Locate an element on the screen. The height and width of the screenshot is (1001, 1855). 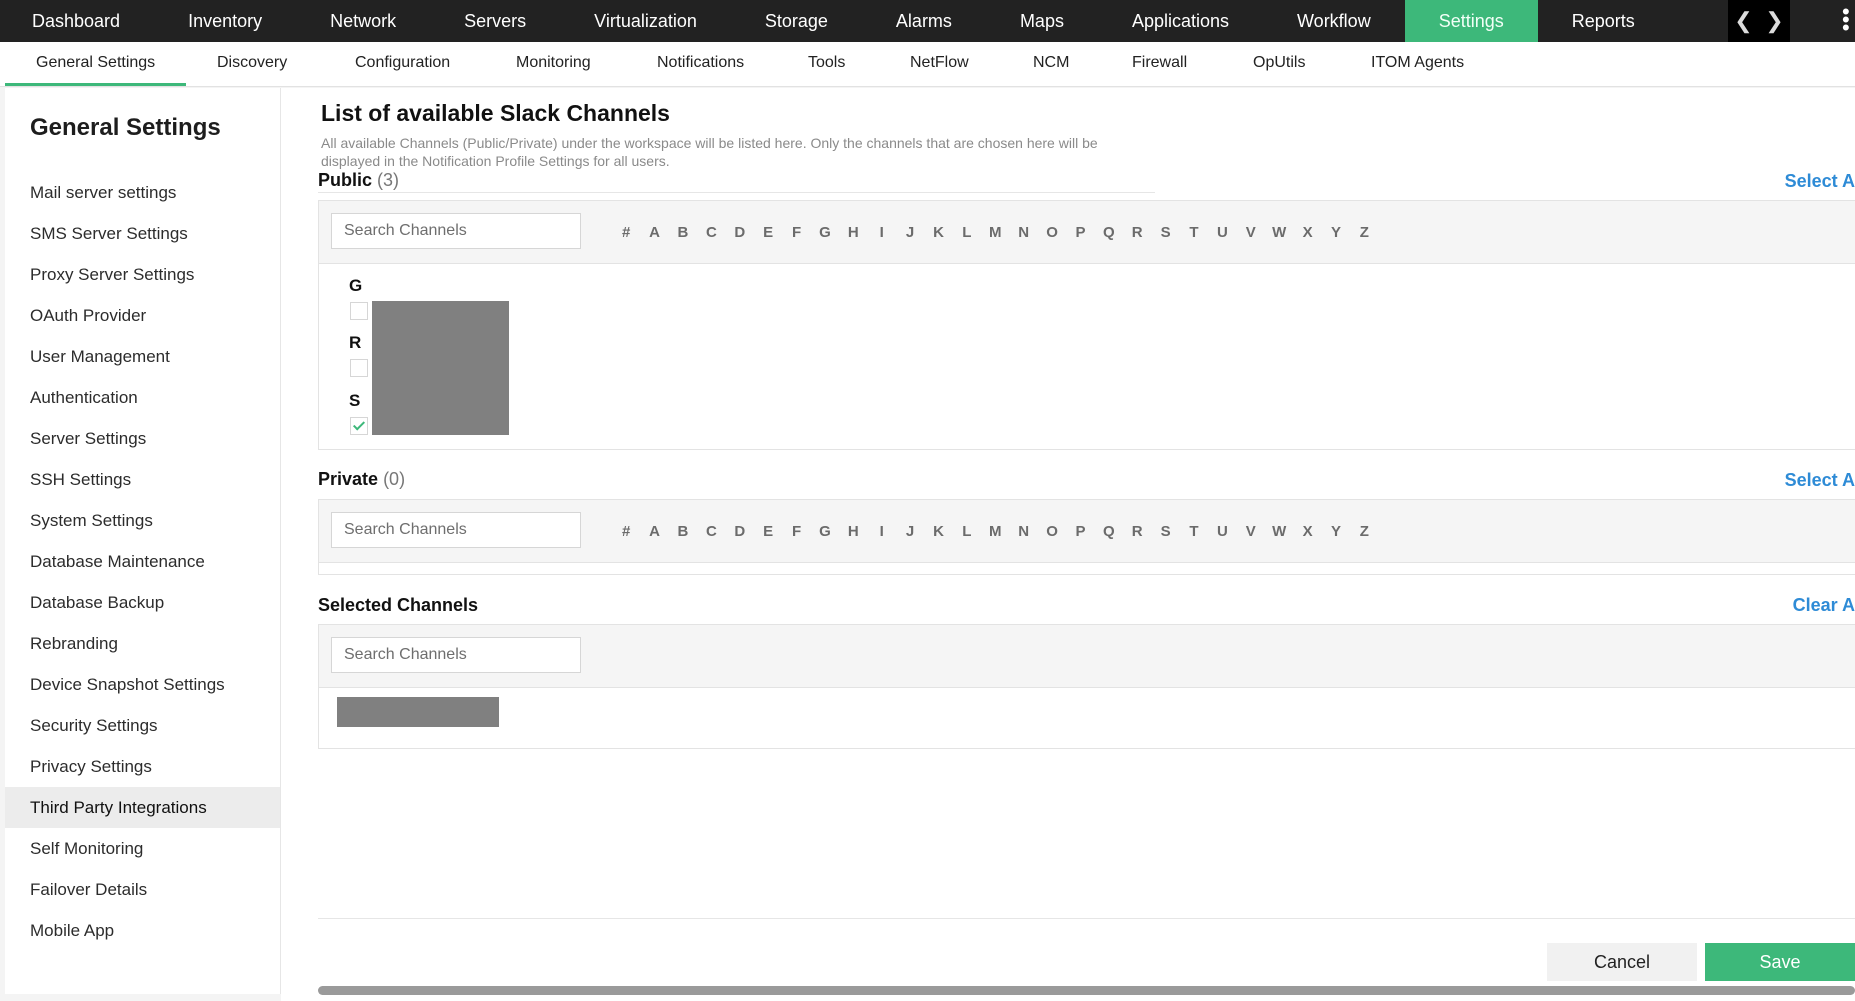
nav-item-virtualization: Virtualization is located at coordinates (645, 21).